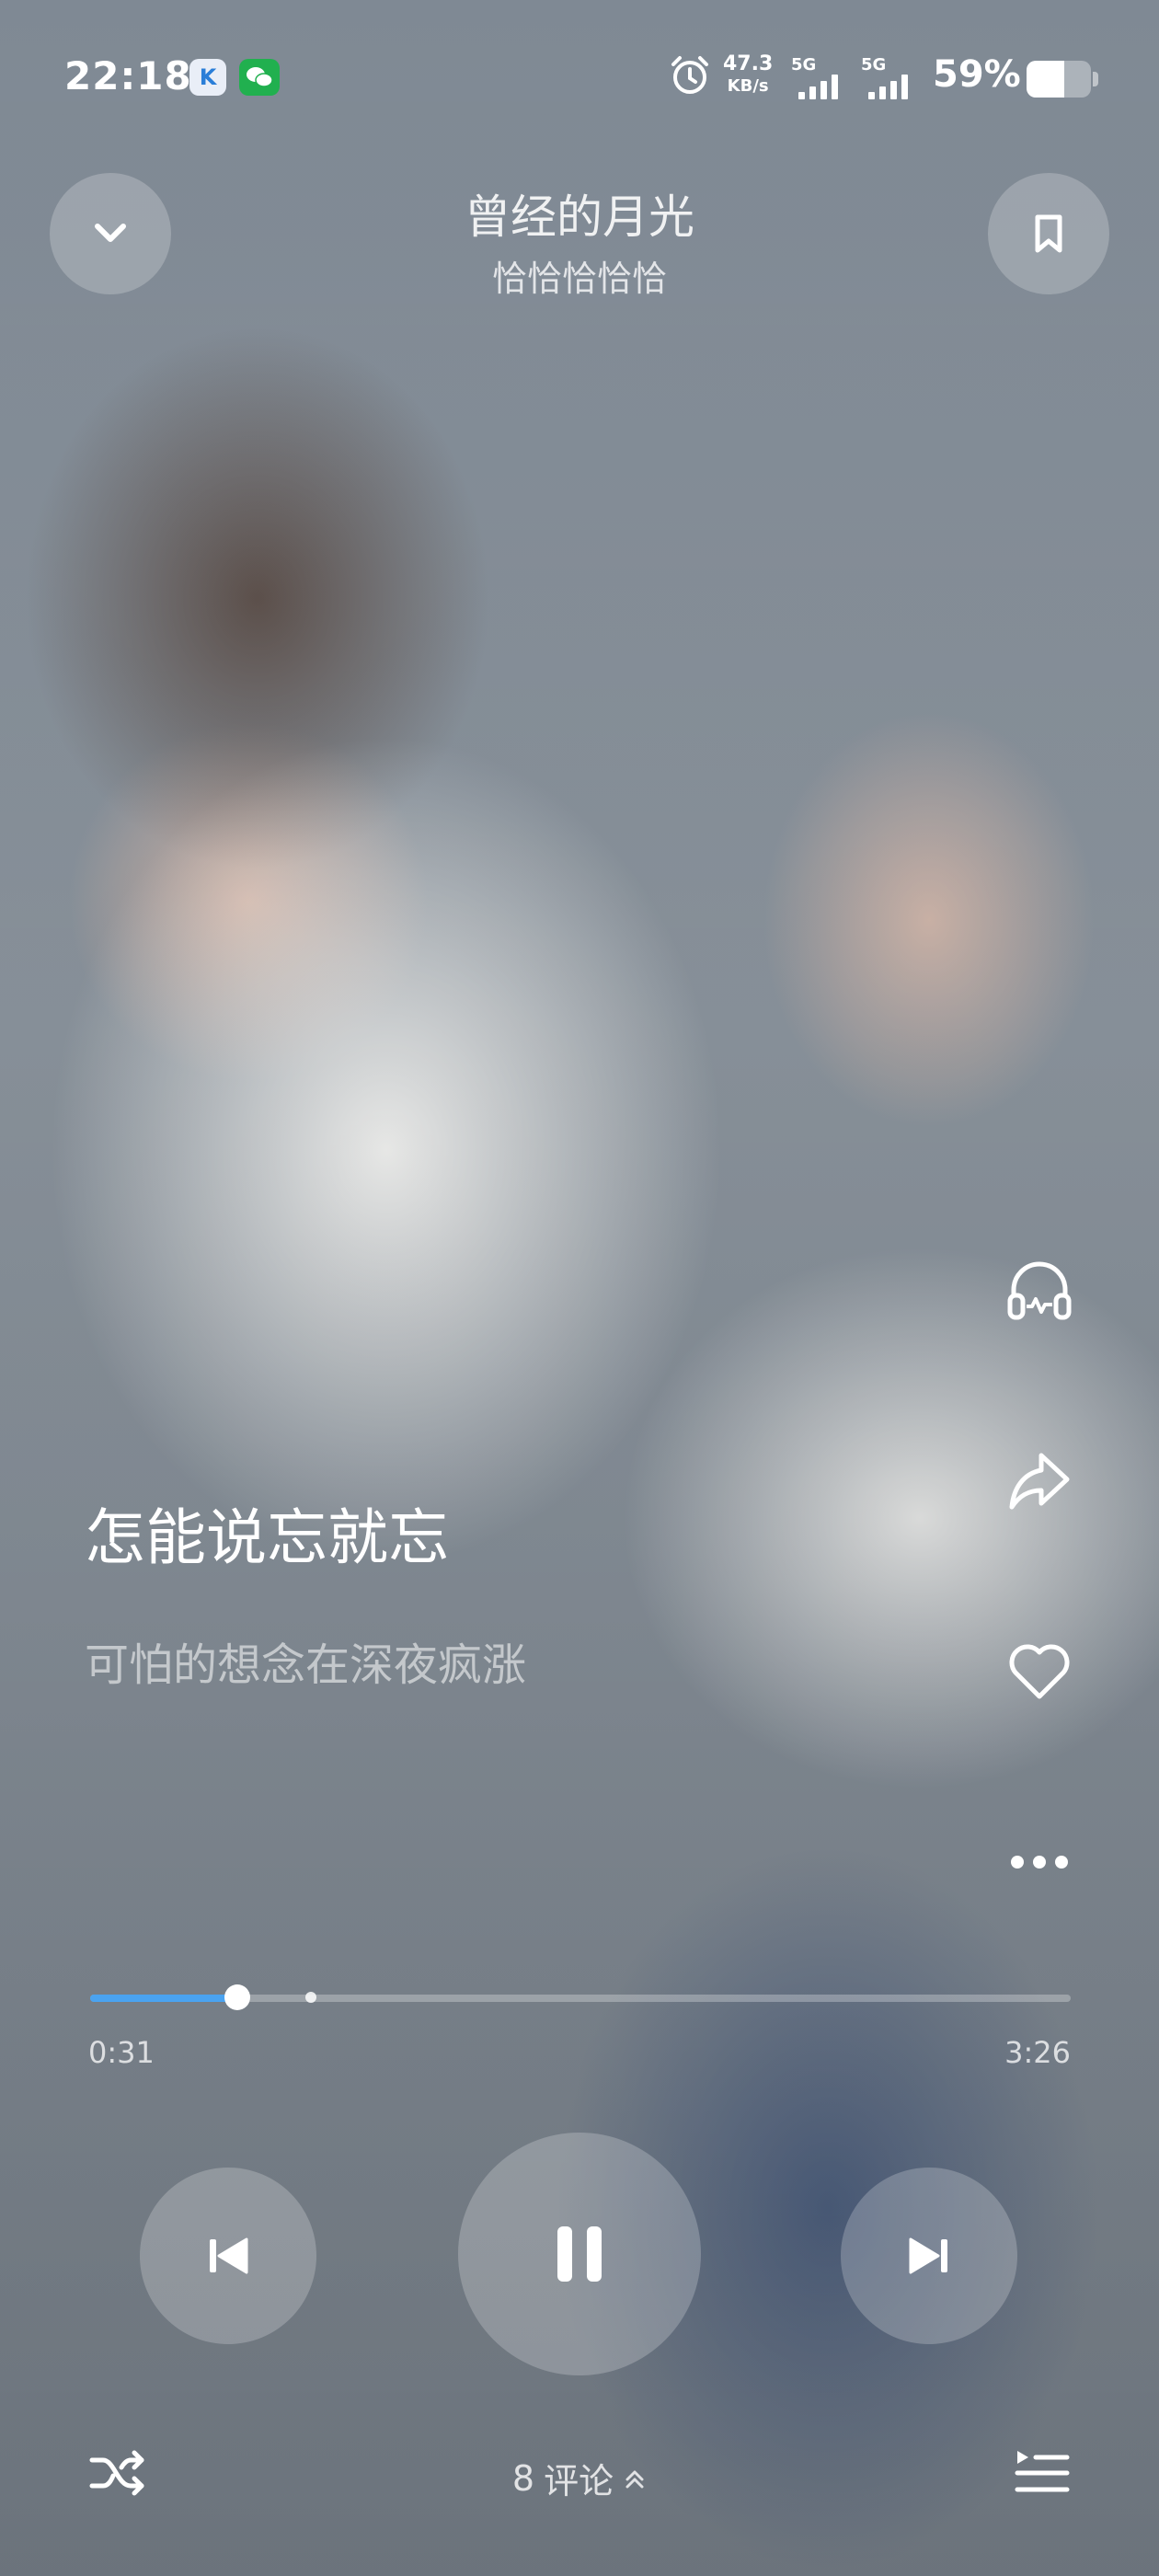  What do you see at coordinates (579, 217) in the screenshot?
I see `song-title: 曾经的月光` at bounding box center [579, 217].